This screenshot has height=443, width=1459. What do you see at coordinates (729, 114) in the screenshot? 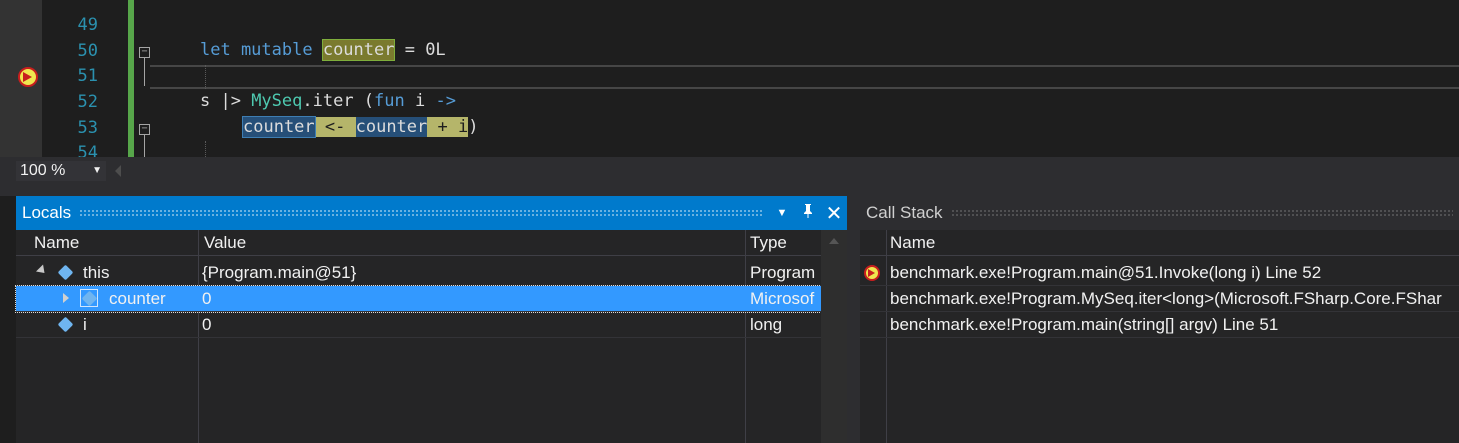
I see `code-line: 53` at bounding box center [729, 114].